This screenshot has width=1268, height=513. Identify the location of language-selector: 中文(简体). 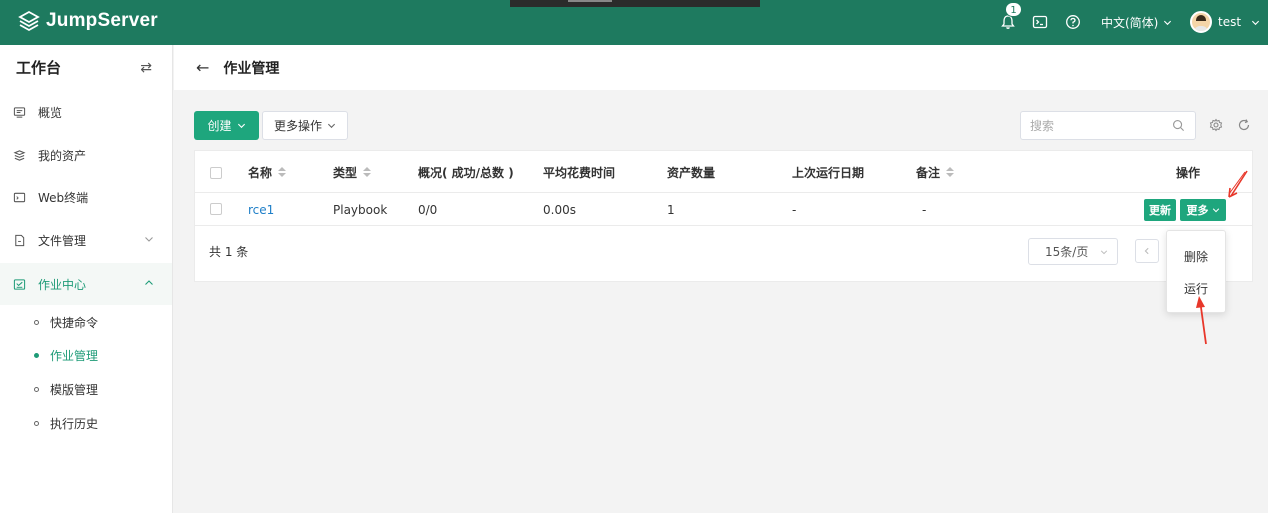
(1136, 22).